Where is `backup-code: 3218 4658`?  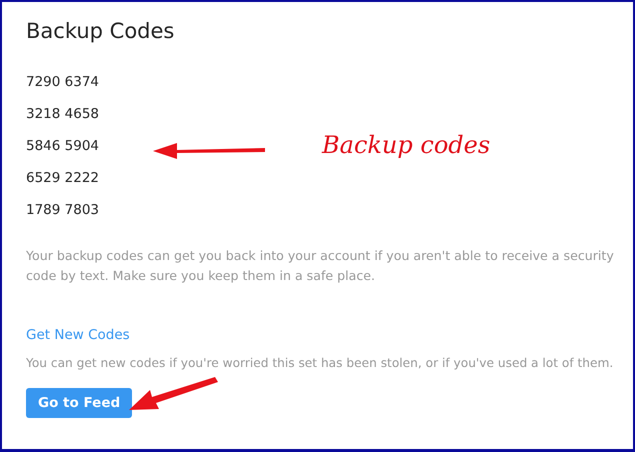
backup-code: 3218 4658 is located at coordinates (63, 114).